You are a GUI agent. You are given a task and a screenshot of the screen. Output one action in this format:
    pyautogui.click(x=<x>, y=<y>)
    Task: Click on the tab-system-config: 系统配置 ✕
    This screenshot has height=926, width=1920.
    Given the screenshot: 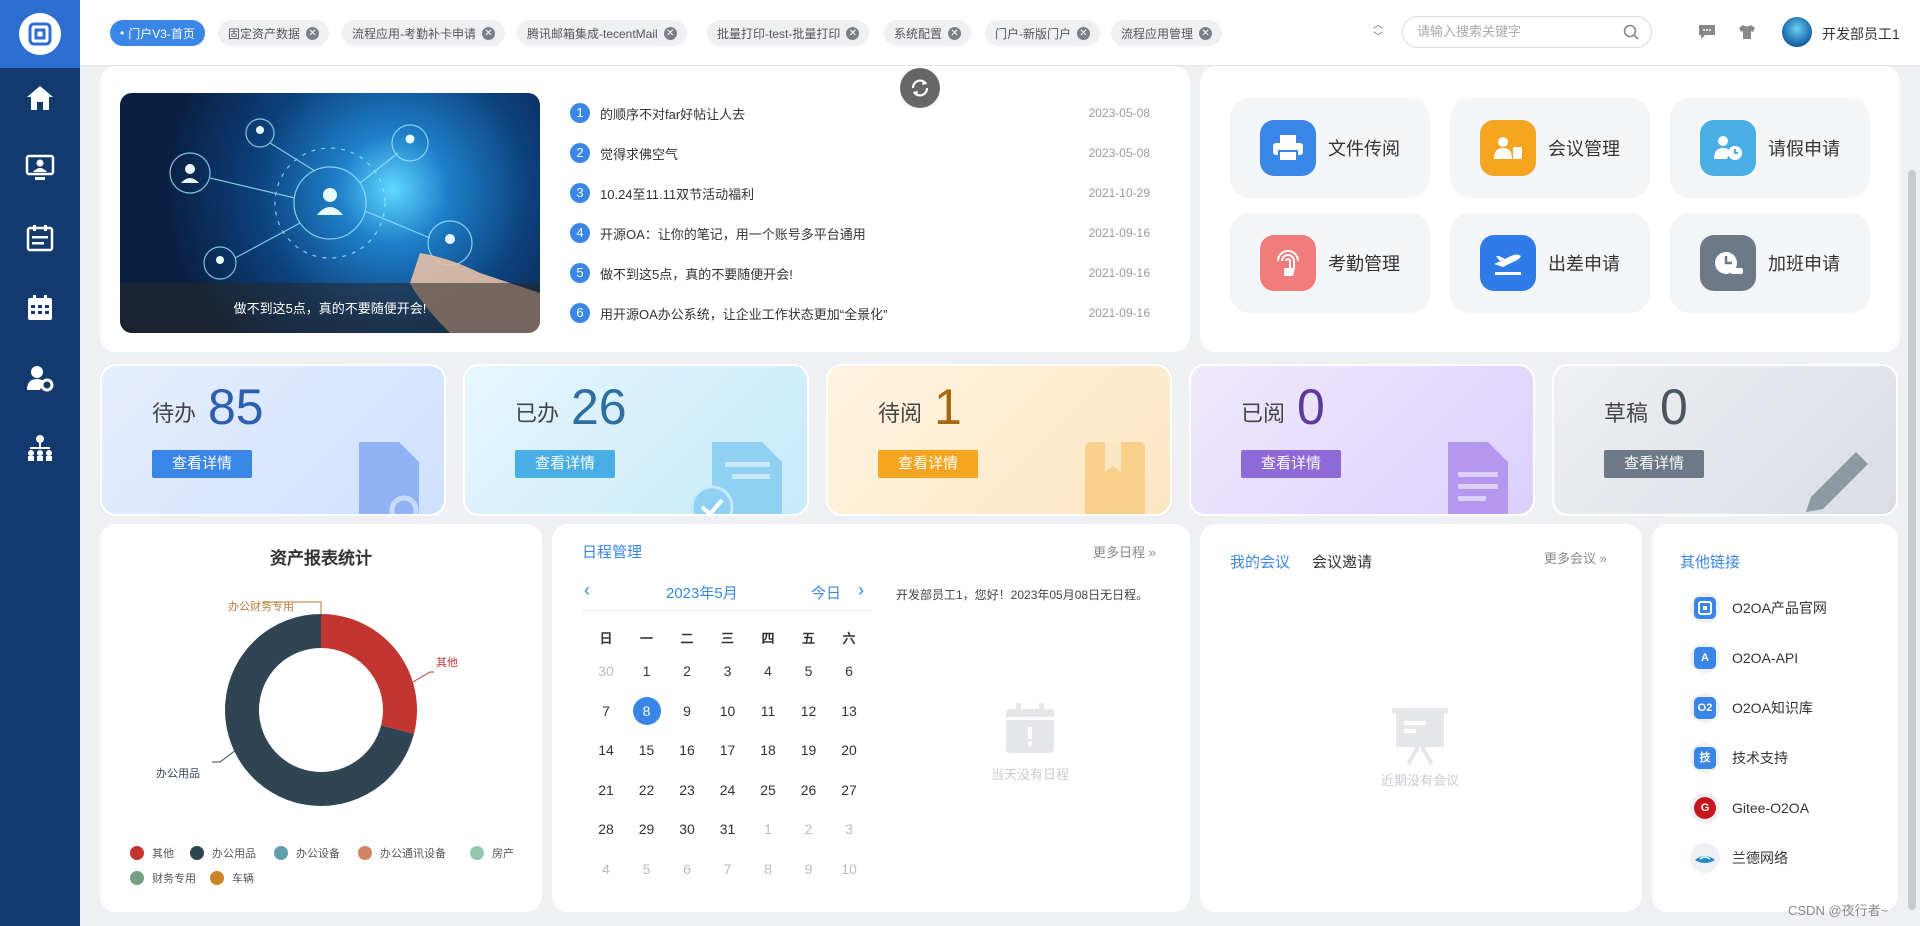 What is the action you would take?
    pyautogui.click(x=928, y=33)
    